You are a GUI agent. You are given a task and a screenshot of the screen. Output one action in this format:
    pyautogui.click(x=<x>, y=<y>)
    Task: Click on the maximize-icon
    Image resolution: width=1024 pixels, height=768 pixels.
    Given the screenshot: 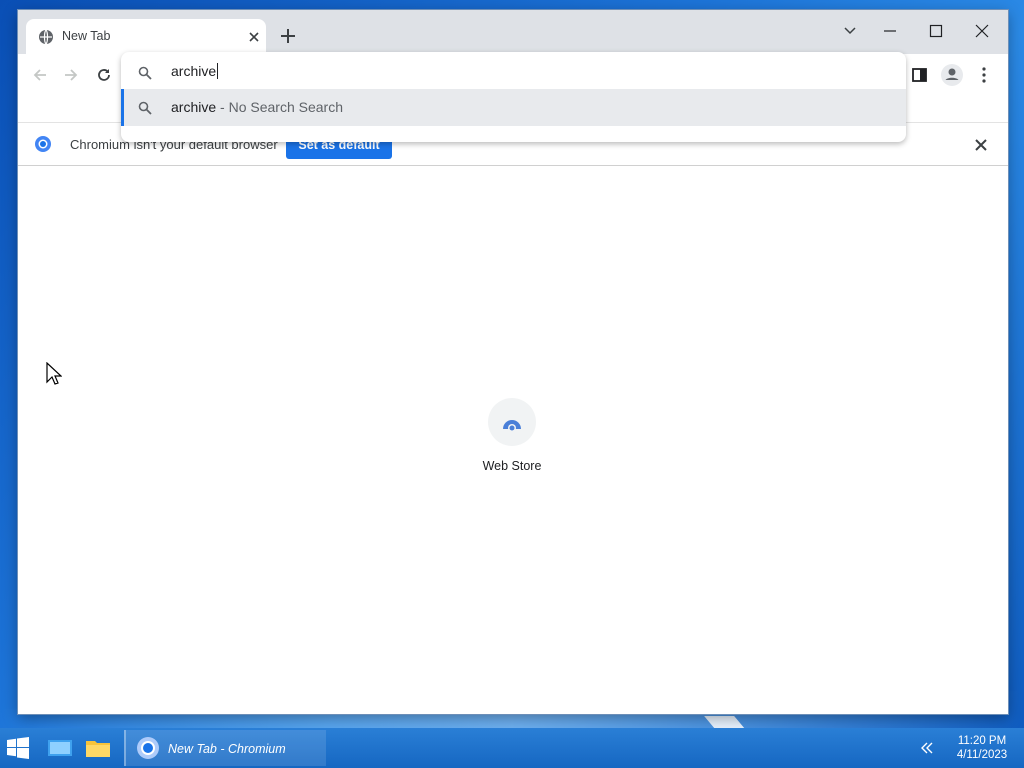 What is the action you would take?
    pyautogui.click(x=937, y=31)
    